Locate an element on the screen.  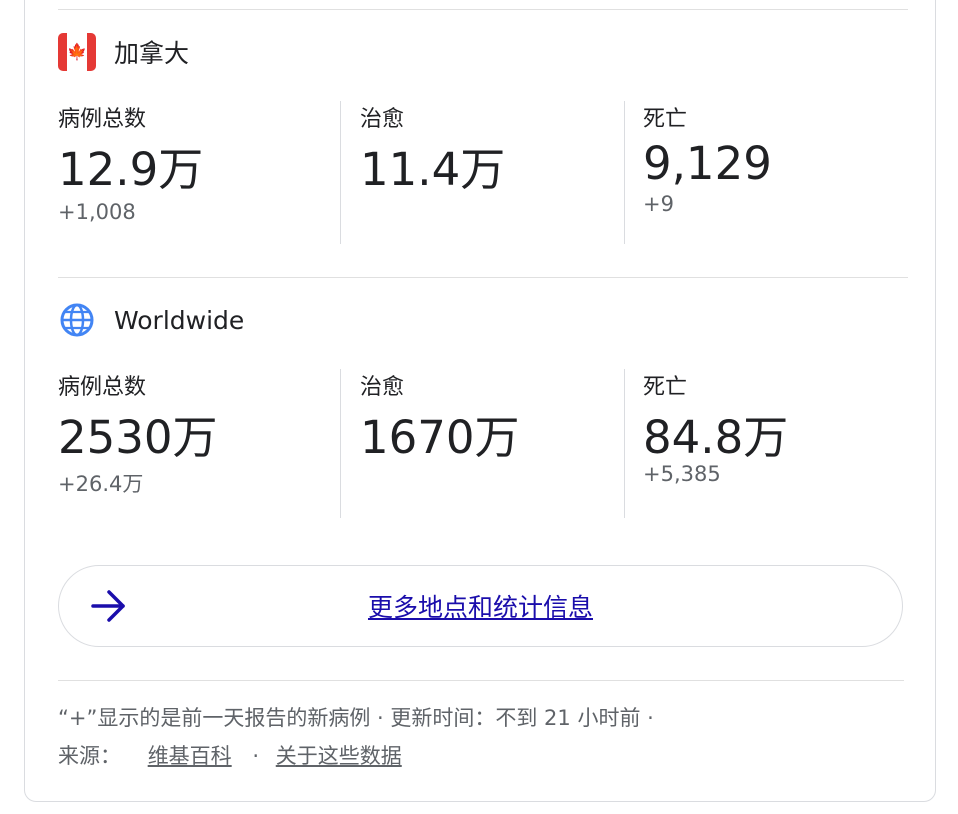
more-locations-link: 更多地点和统计信息 is located at coordinates (480, 606).